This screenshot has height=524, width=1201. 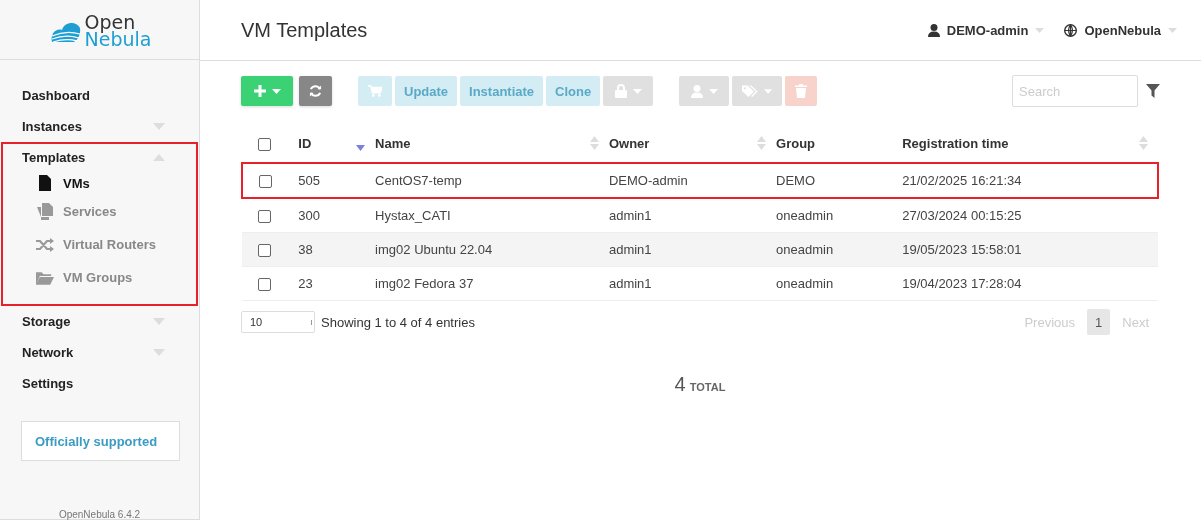 I want to click on table-cell: 38, so click(x=337, y=249).